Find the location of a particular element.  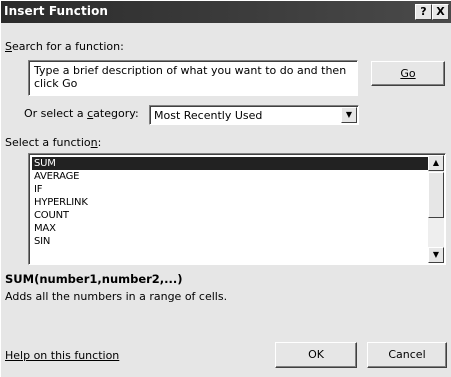

list-item: COUNT is located at coordinates (230, 215).